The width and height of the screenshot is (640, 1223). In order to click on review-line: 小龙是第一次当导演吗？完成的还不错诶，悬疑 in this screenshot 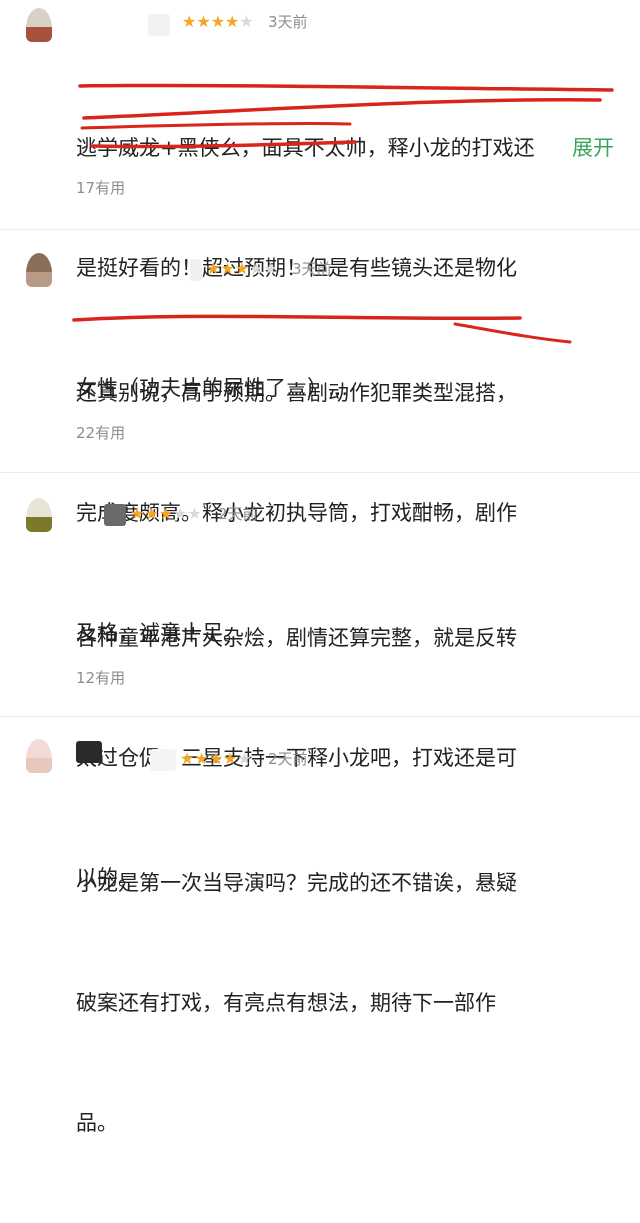, I will do `click(296, 883)`.